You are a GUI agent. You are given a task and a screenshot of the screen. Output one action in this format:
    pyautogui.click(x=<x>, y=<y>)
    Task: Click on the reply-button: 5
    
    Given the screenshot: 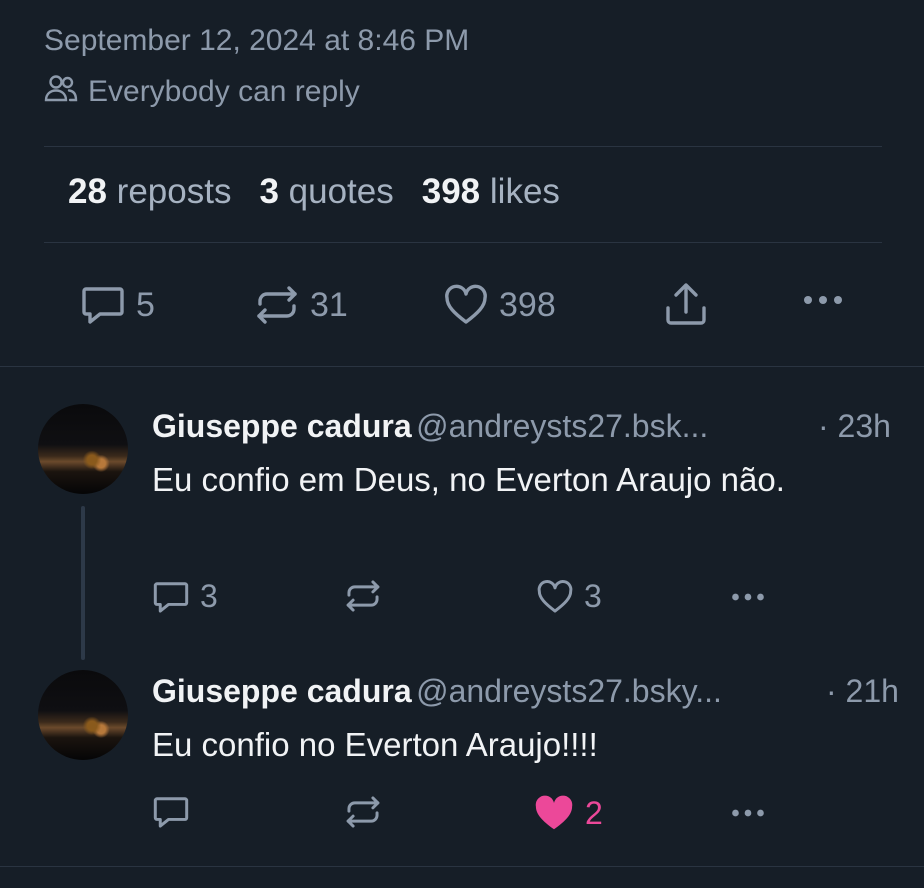 What is the action you would take?
    pyautogui.click(x=117, y=305)
    